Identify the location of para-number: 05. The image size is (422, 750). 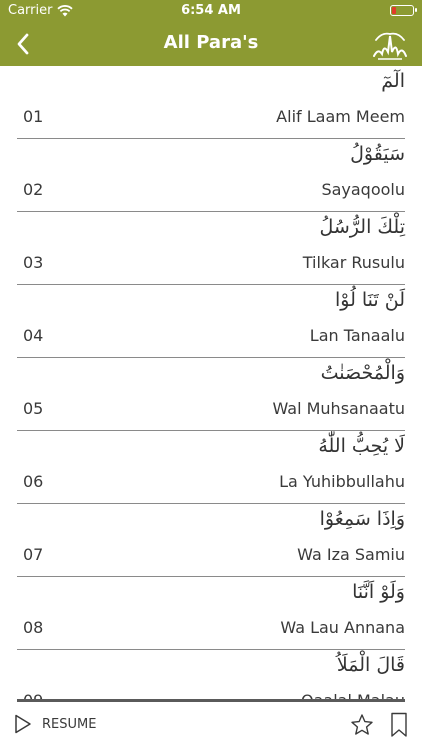
(33, 408).